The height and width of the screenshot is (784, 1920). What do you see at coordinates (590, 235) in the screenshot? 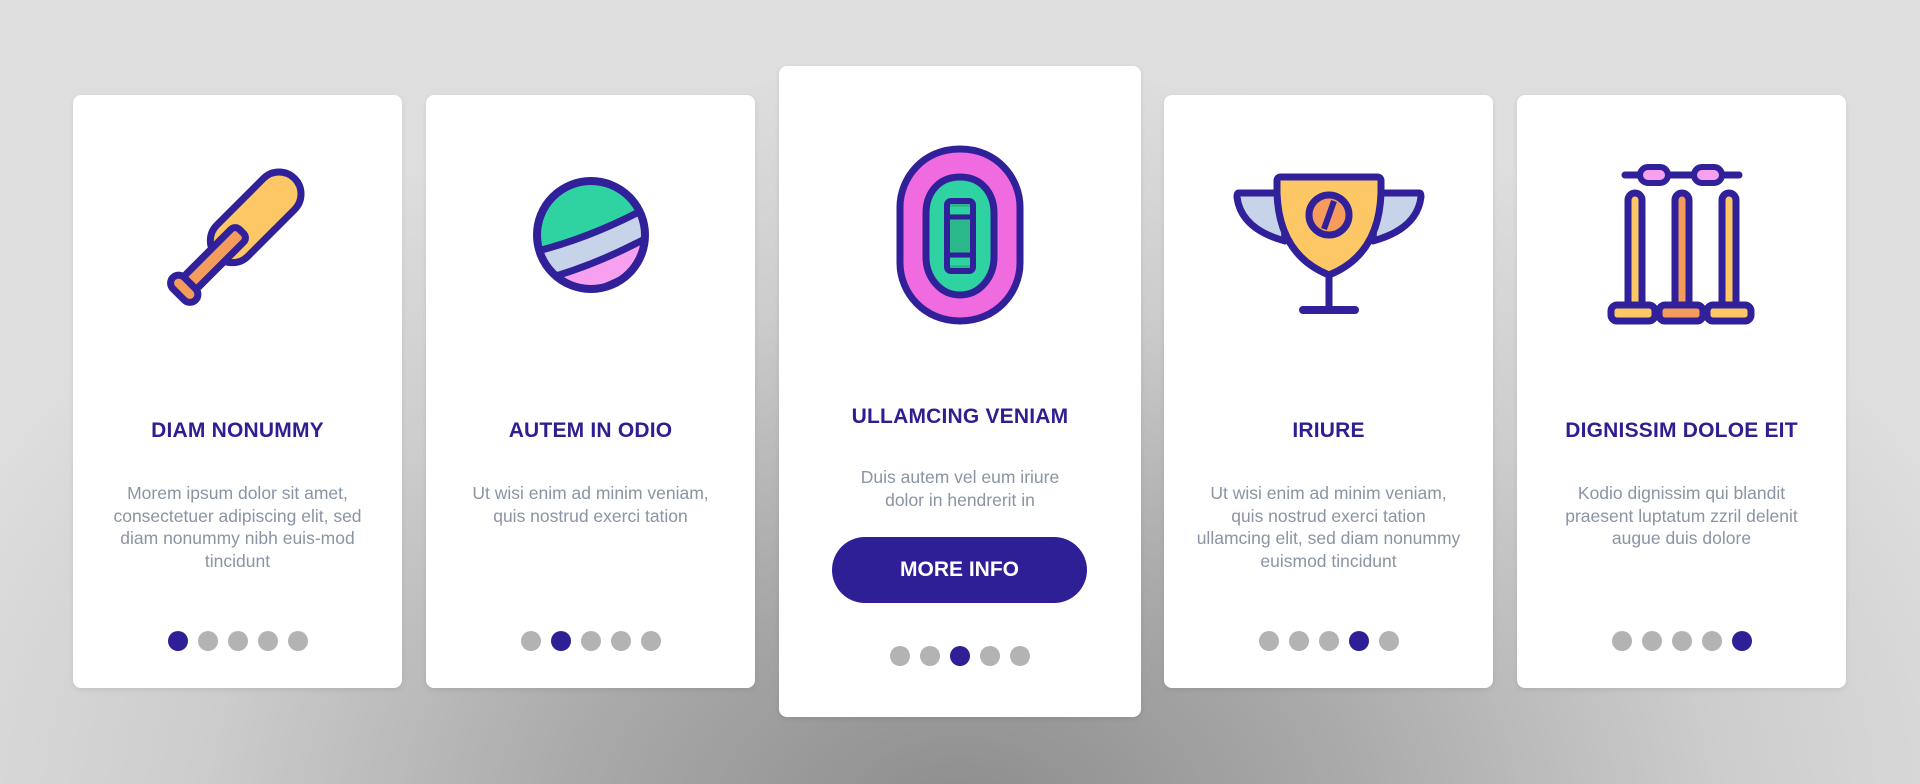
I see `cricket-ball-icon` at bounding box center [590, 235].